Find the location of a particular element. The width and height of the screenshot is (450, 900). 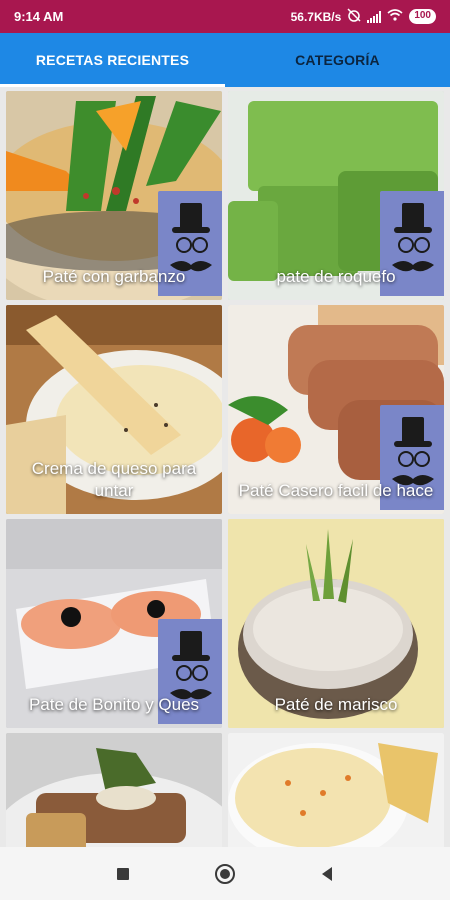

recipe-card: Crema de queso para untar is located at coordinates (114, 409).